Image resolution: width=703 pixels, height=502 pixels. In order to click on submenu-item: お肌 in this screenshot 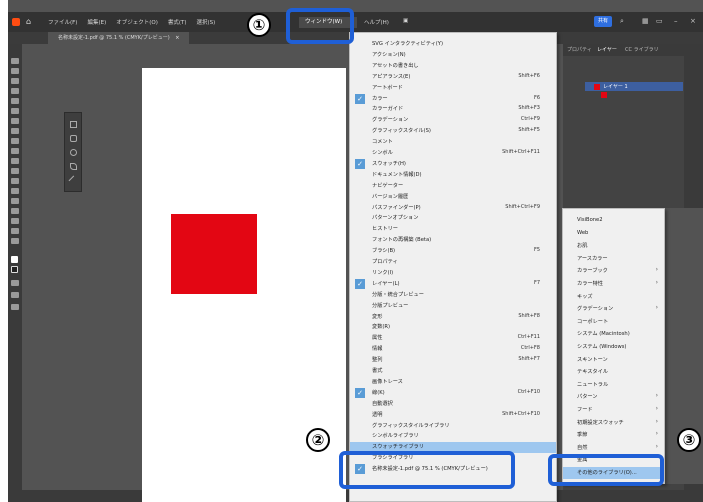, I will do `click(613, 246)`.